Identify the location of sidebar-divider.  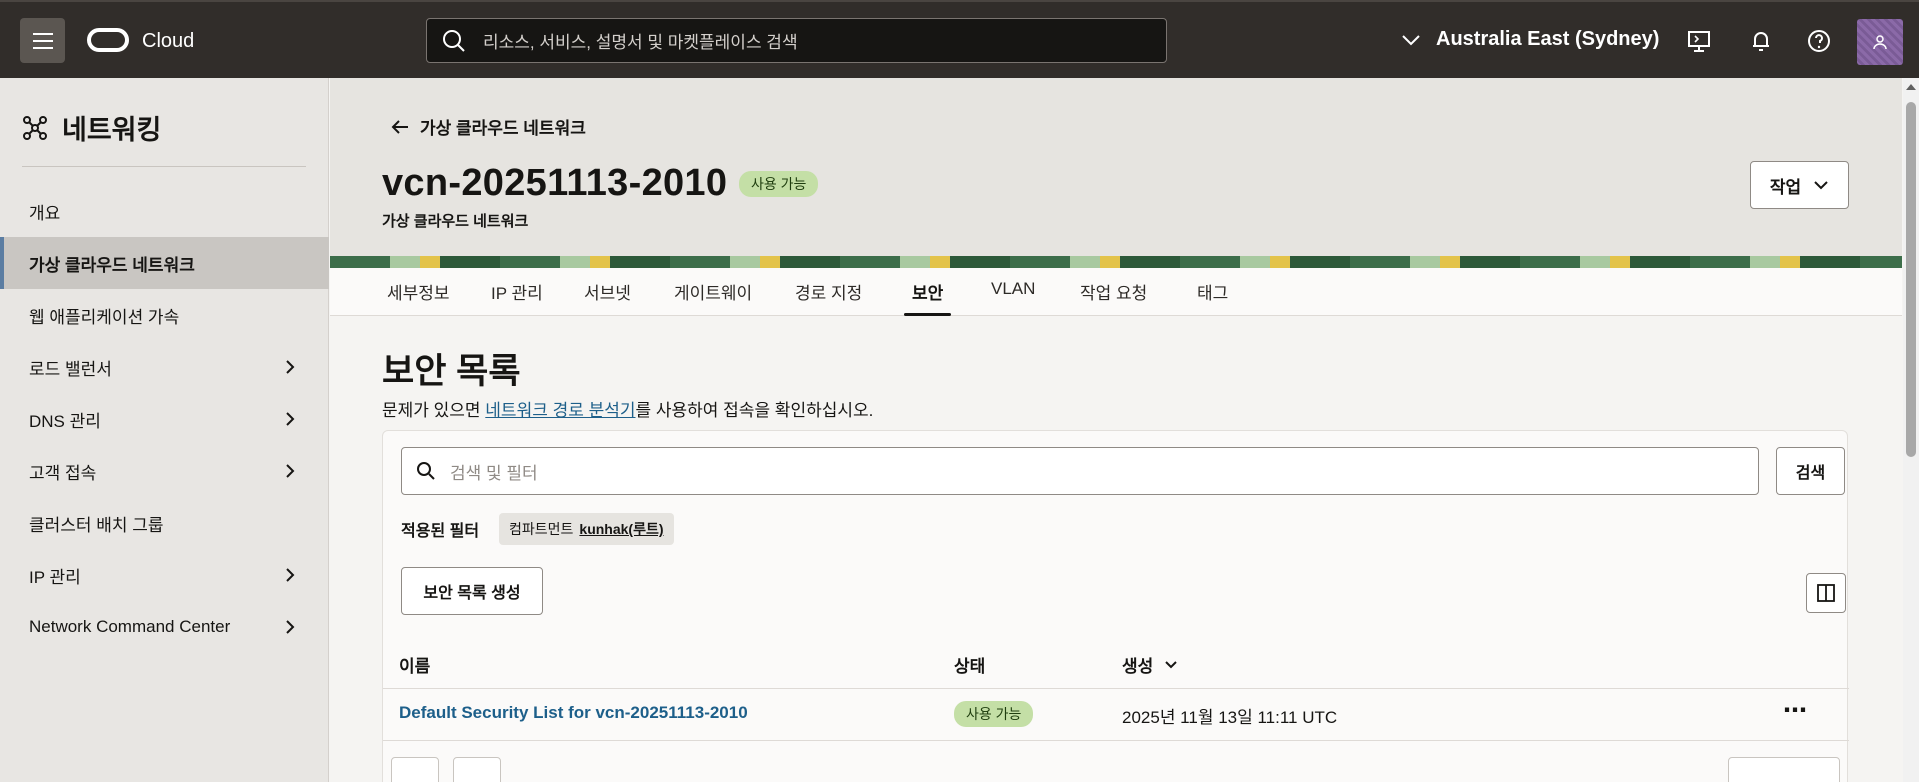
(164, 166).